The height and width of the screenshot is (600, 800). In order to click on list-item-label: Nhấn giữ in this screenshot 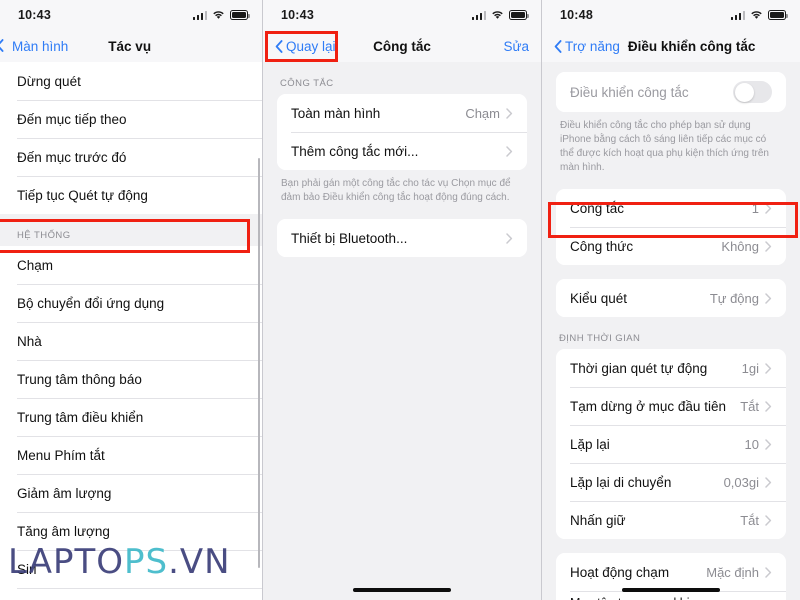, I will do `click(598, 520)`.